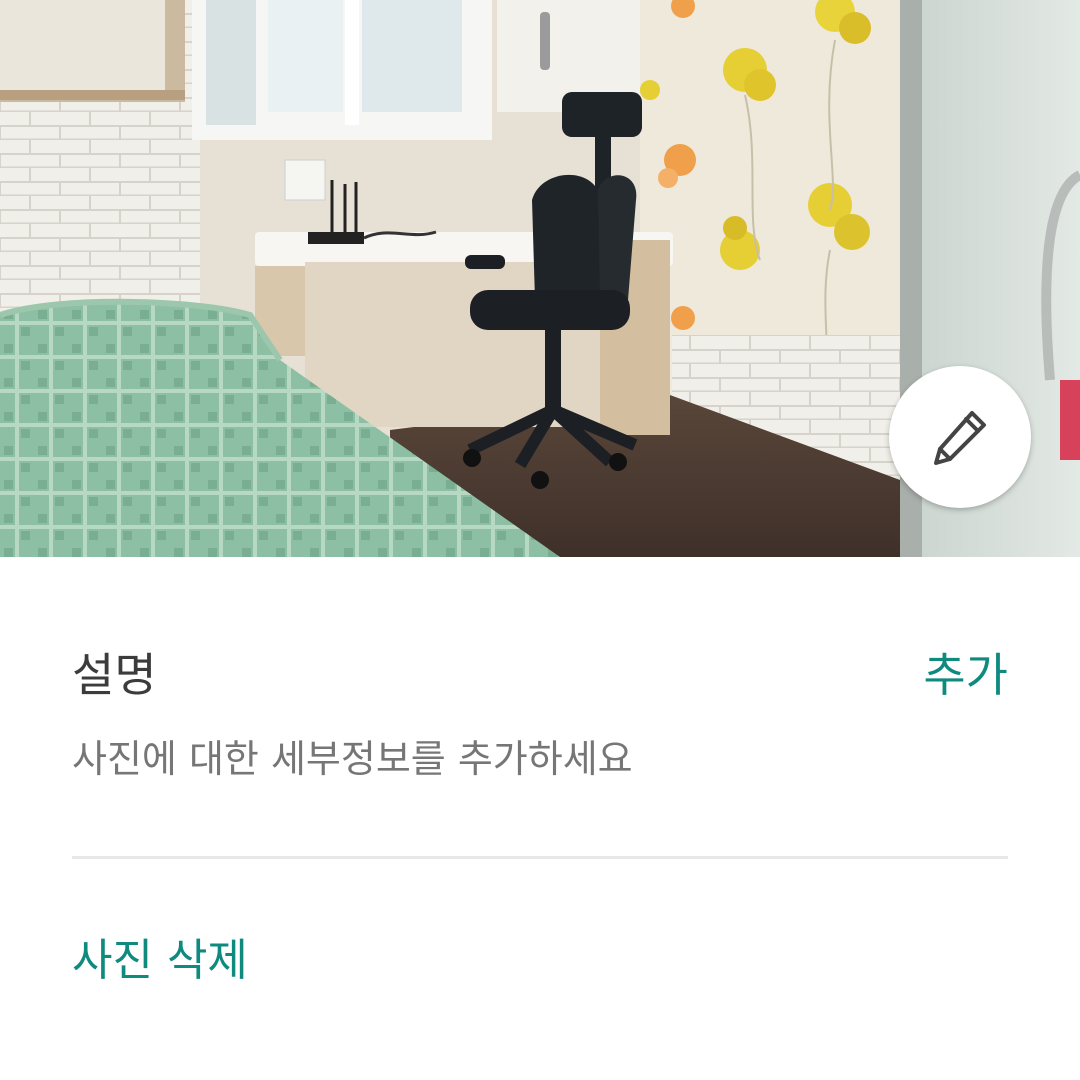 The height and width of the screenshot is (1080, 1080). I want to click on add-description-button: 추가, so click(965, 675).